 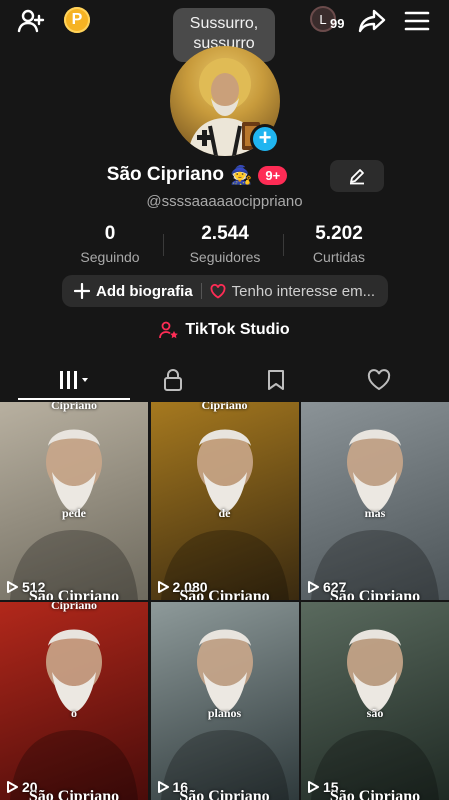 I want to click on video-caption: o, so click(x=74, y=713).